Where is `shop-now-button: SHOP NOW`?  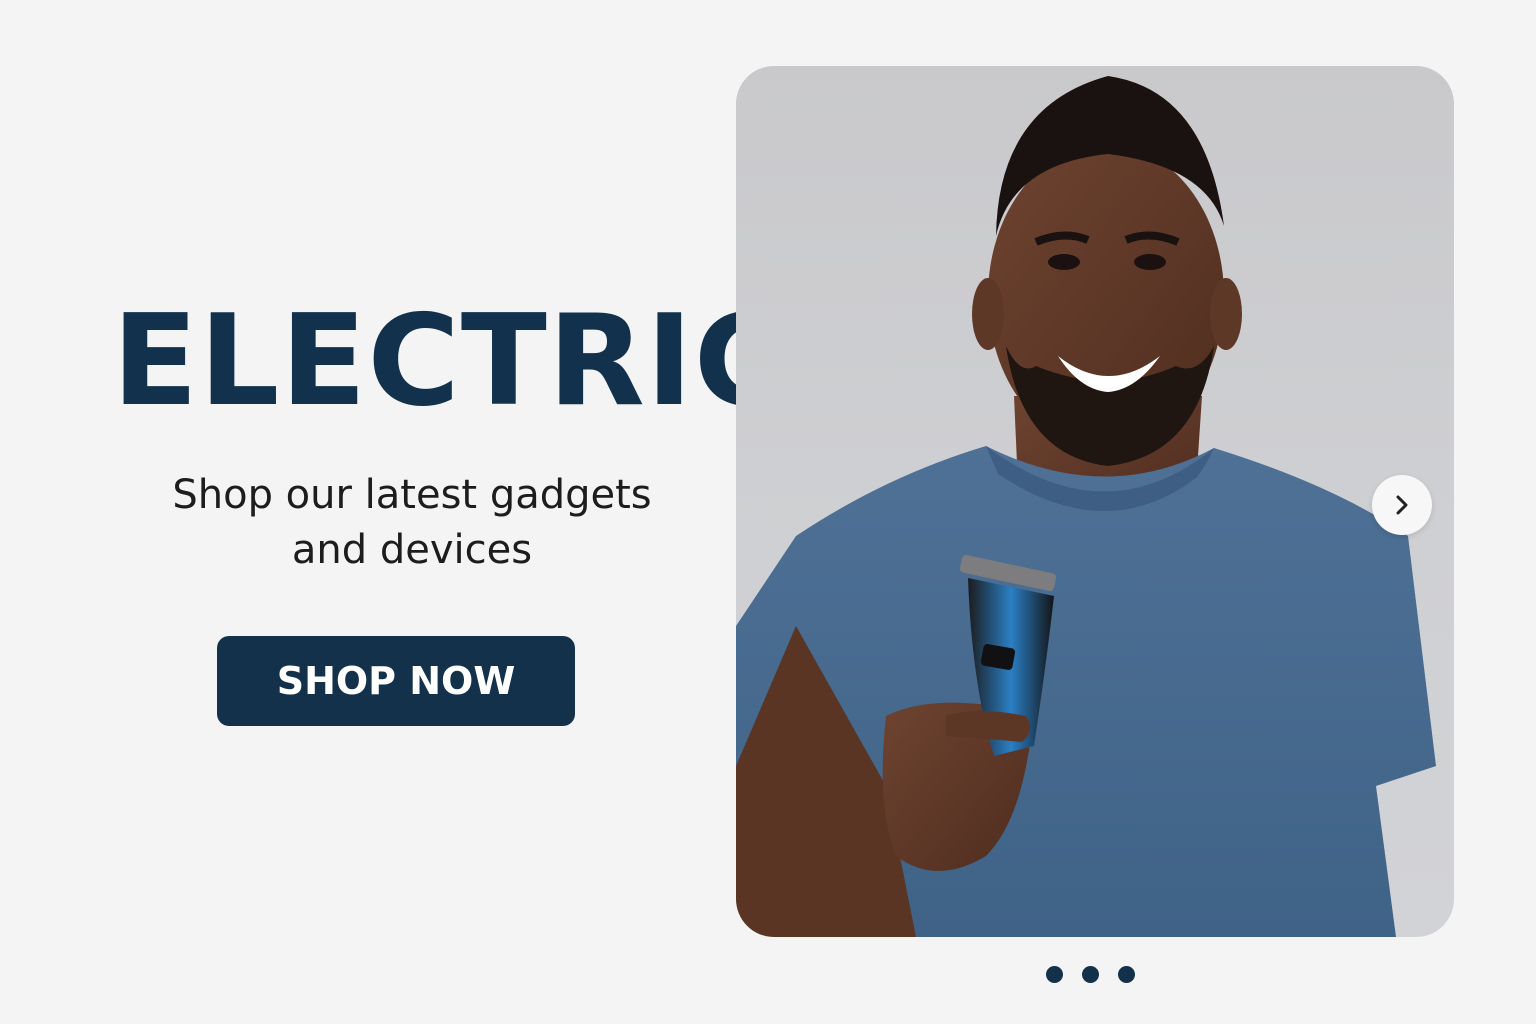
shop-now-button: SHOP NOW is located at coordinates (396, 681).